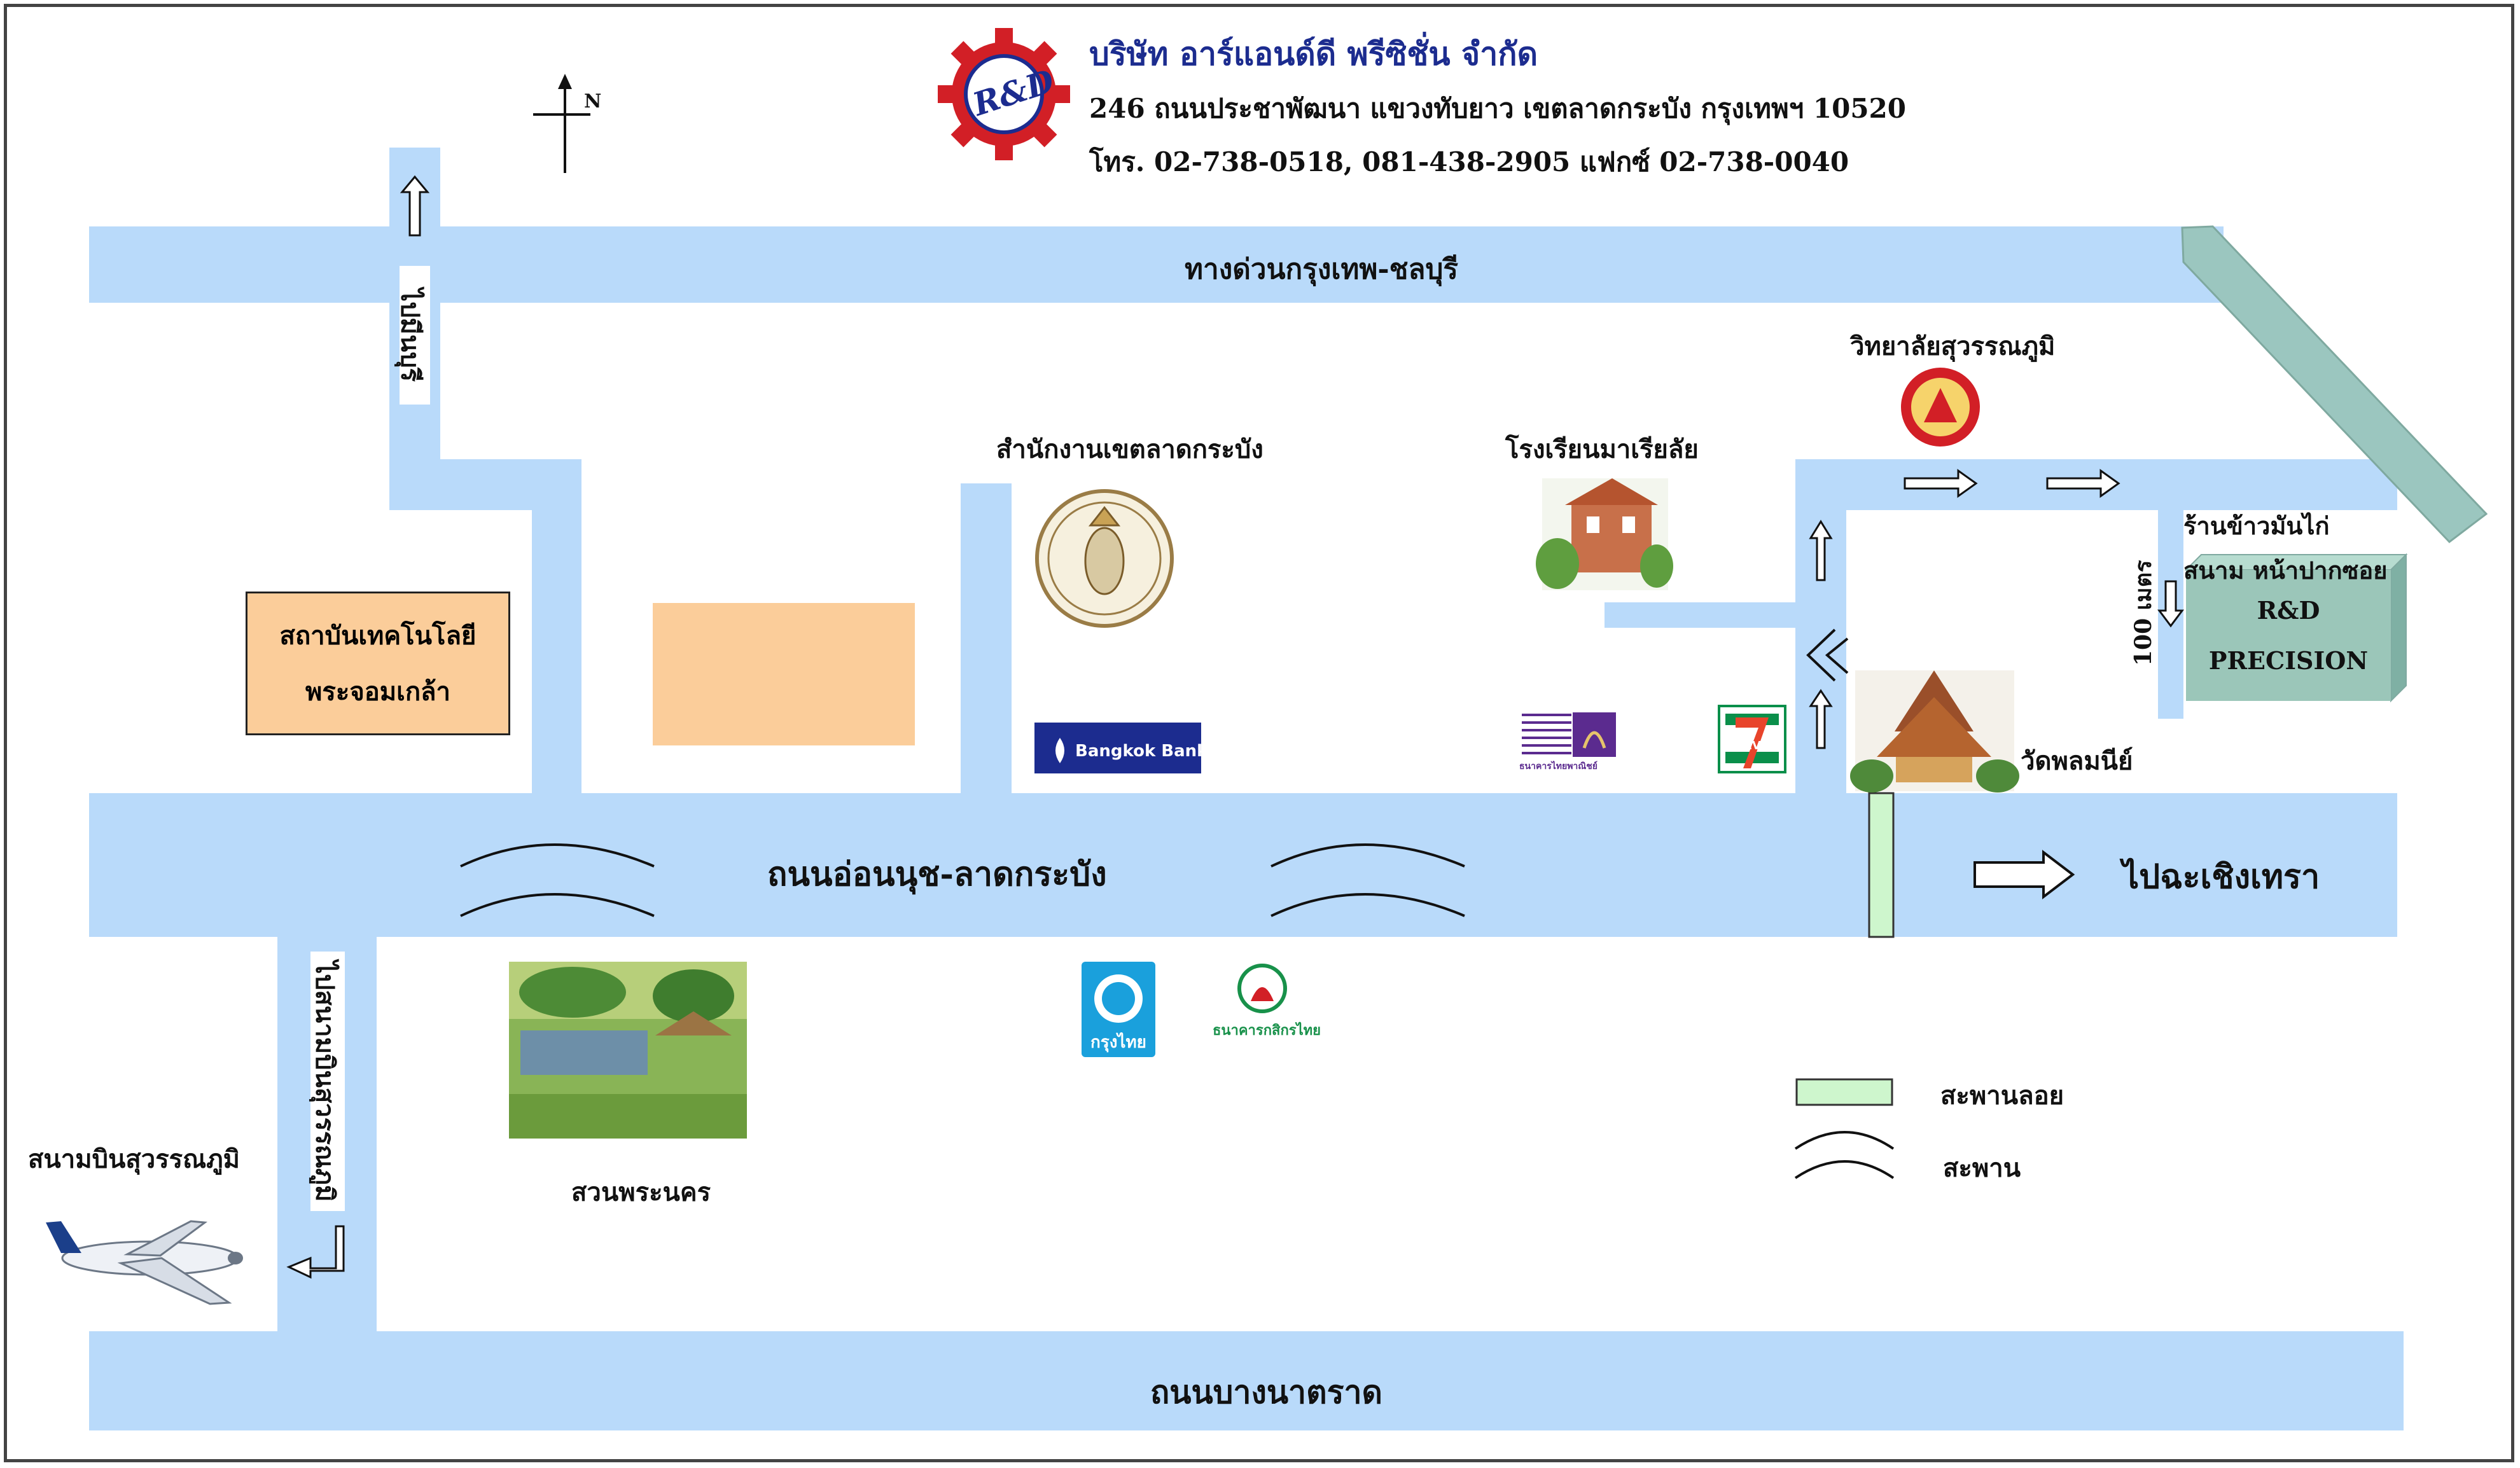 The image size is (2520, 1468). Describe the element at coordinates (1569, 739) in the screenshot. I see `scb-logo` at that location.